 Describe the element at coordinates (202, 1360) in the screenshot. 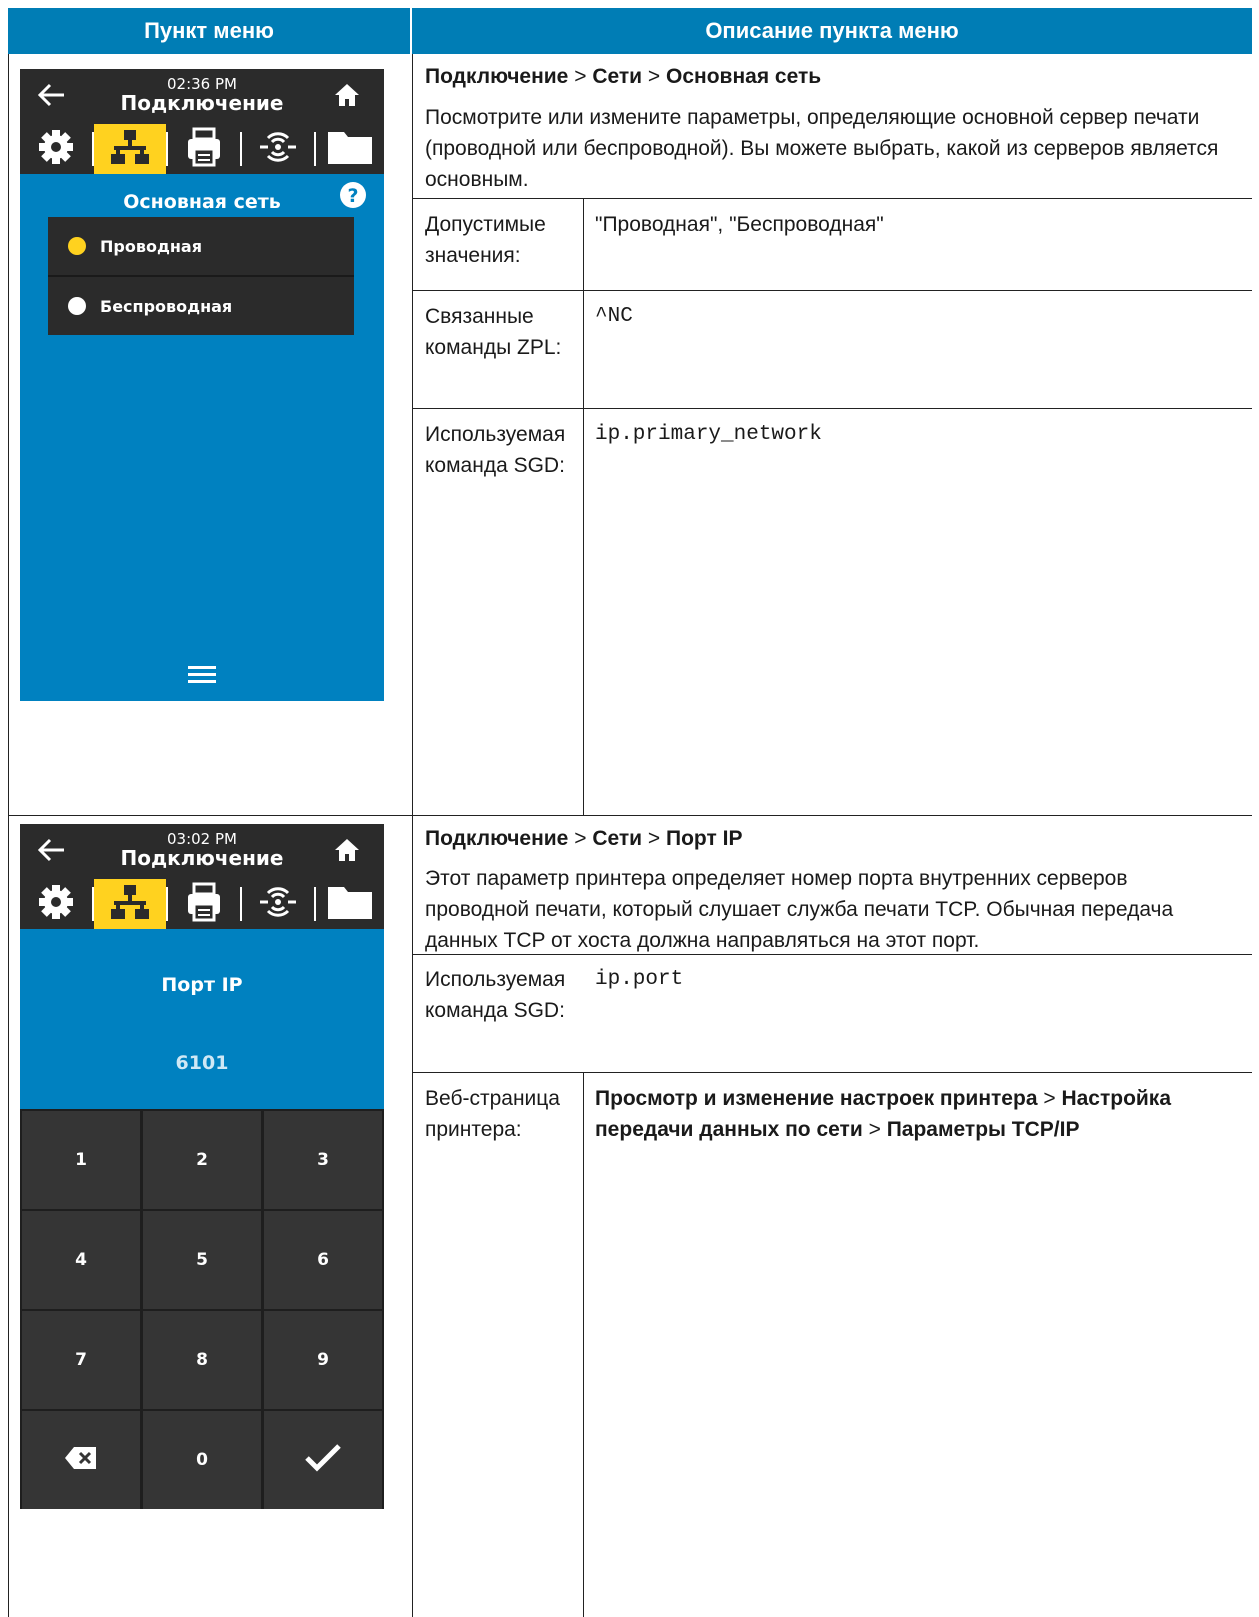

I see `key-8: 8` at that location.